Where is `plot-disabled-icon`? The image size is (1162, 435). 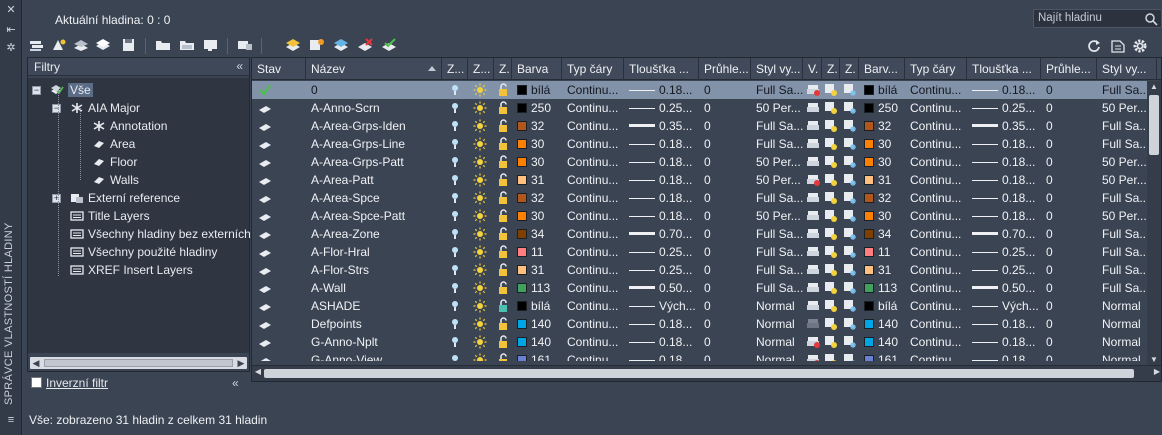 plot-disabled-icon is located at coordinates (813, 324).